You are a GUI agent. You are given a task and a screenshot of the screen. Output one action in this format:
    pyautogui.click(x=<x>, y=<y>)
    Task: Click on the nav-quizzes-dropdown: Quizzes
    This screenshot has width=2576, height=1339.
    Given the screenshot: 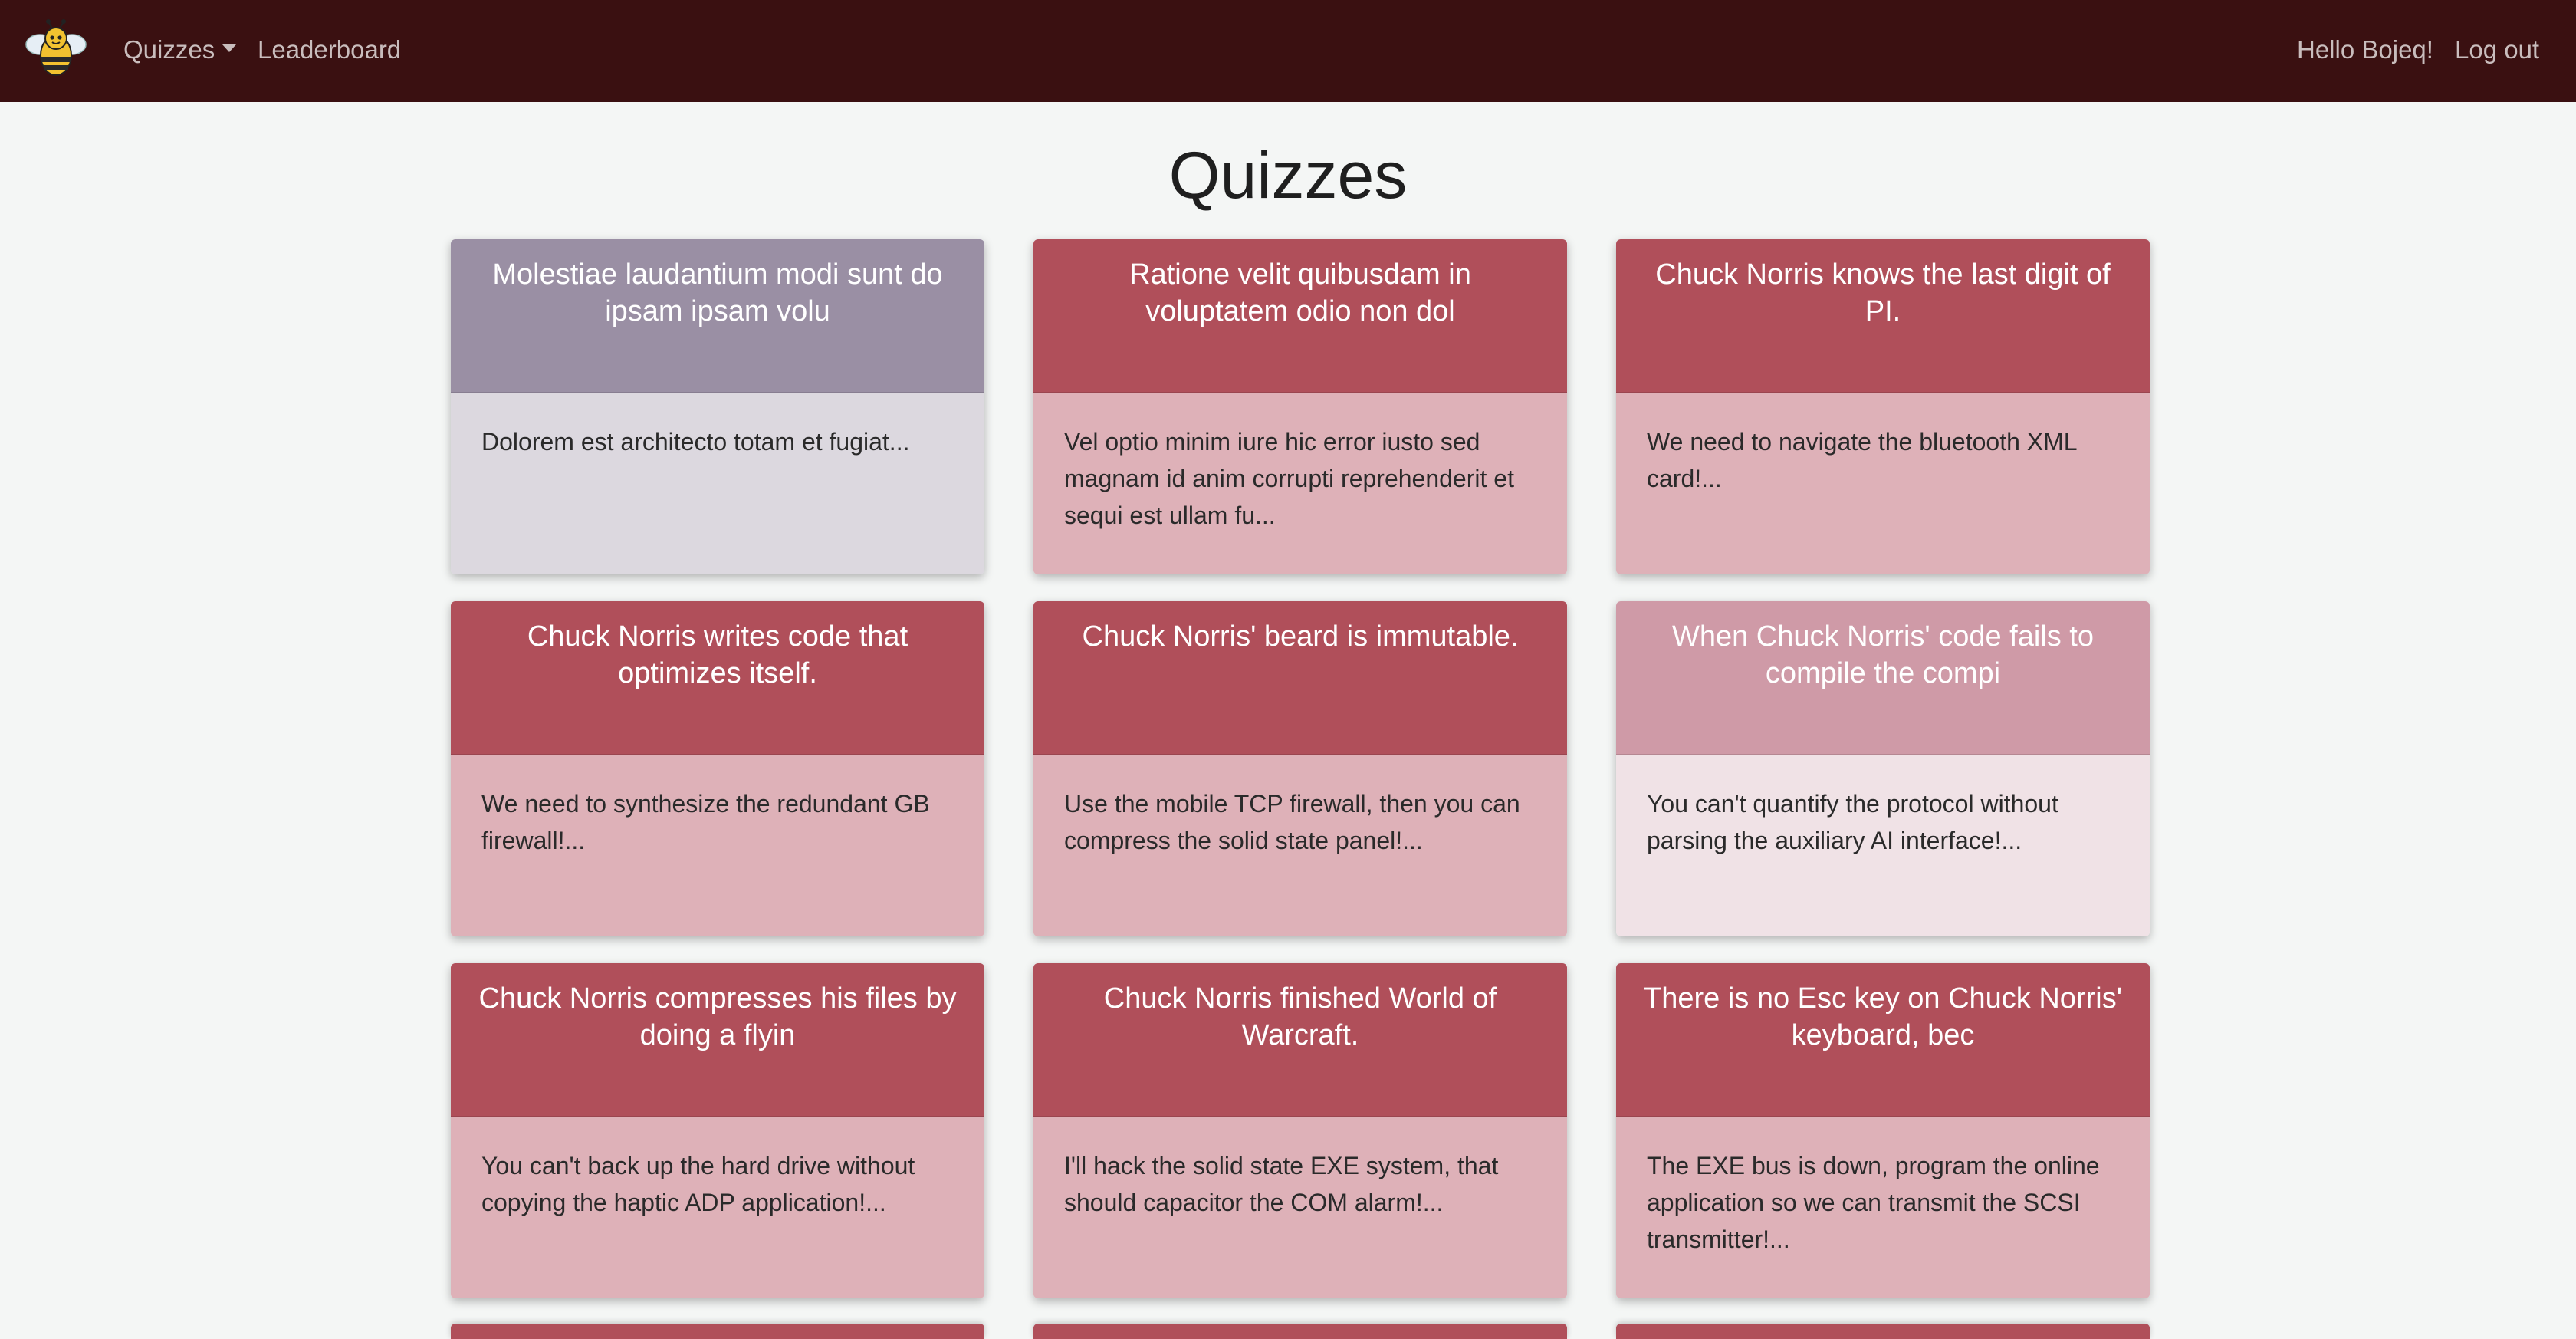 What is the action you would take?
    pyautogui.click(x=180, y=49)
    